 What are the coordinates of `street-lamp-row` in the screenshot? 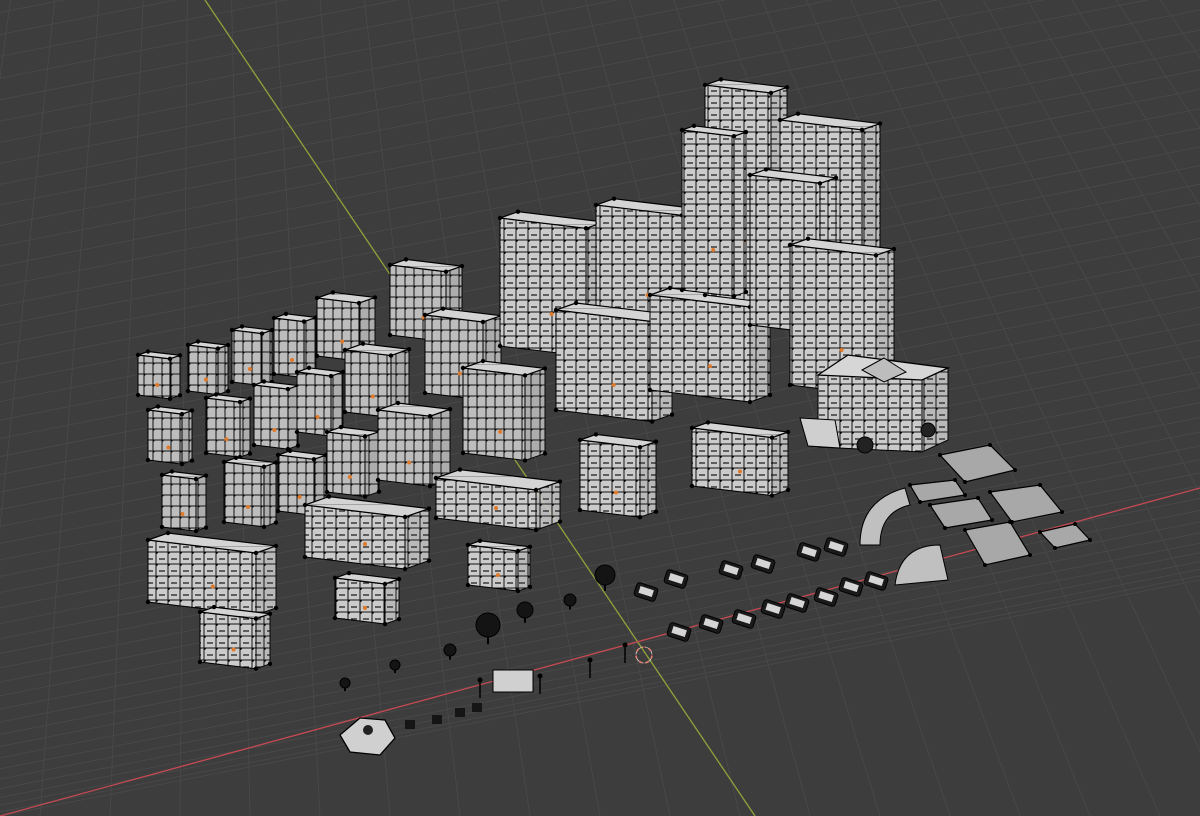 It's located at (516, 686).